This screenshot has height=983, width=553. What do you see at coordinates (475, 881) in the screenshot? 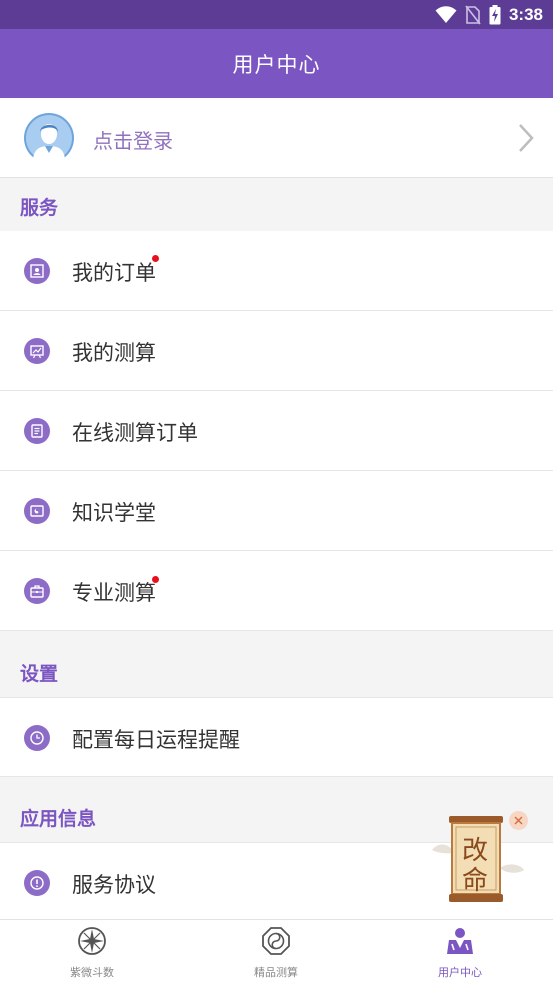
I see `promo-text-bottom: 命` at bounding box center [475, 881].